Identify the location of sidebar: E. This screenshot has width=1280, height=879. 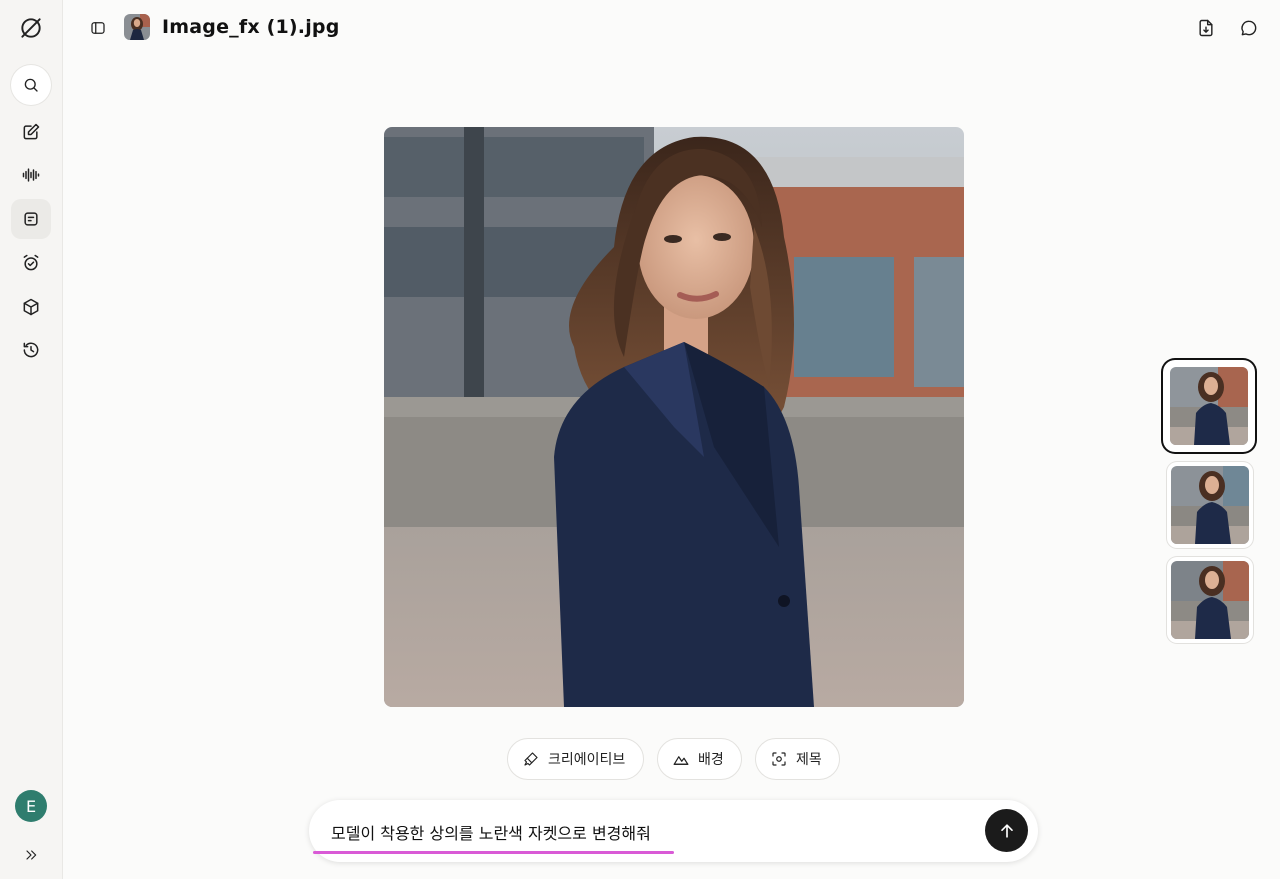
(31, 439).